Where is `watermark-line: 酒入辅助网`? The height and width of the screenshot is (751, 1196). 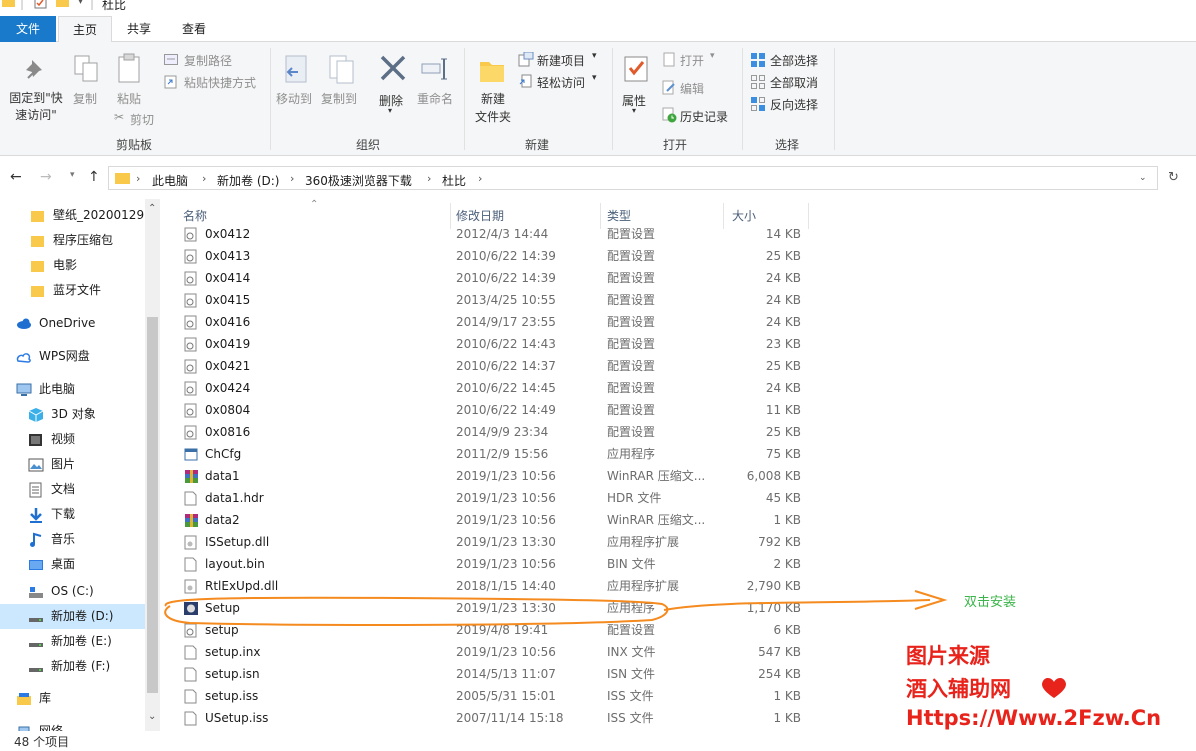
watermark-line: 酒入辅助网 is located at coordinates (958, 689).